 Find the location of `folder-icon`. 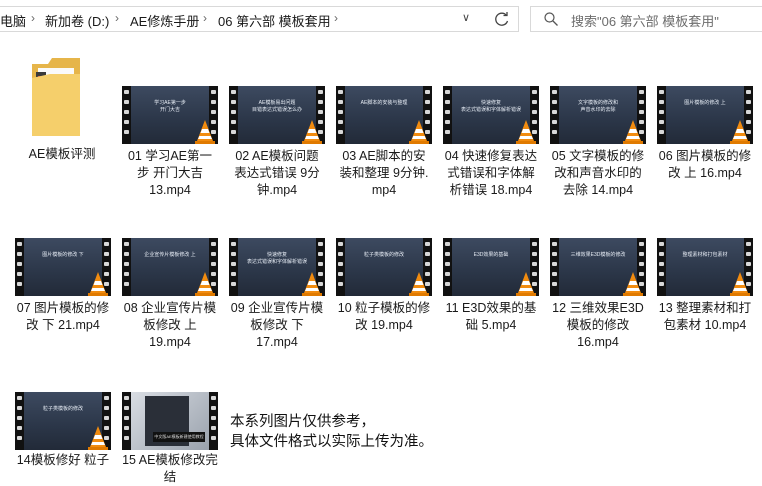

folder-icon is located at coordinates (56, 97).